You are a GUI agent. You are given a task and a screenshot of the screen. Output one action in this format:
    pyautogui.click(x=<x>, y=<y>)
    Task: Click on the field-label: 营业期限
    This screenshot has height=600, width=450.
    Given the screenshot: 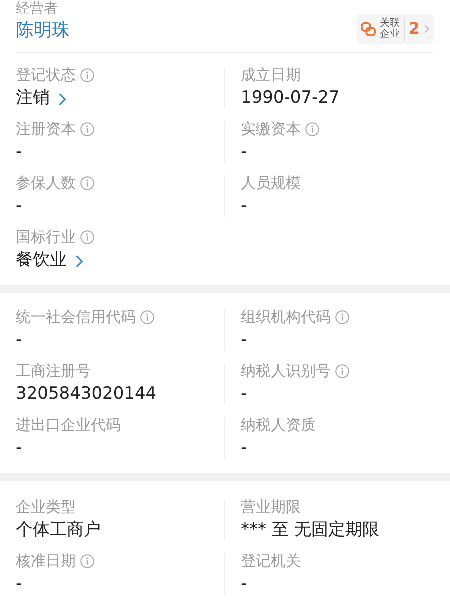 What is the action you would take?
    pyautogui.click(x=271, y=507)
    